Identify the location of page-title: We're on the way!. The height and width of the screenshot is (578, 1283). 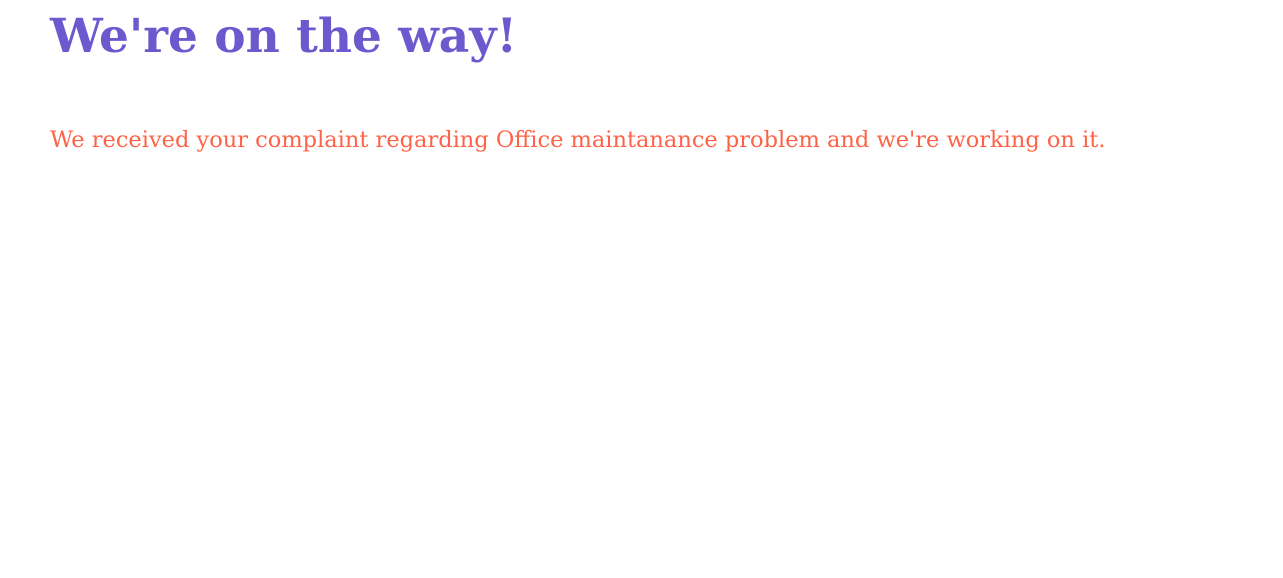
(284, 36).